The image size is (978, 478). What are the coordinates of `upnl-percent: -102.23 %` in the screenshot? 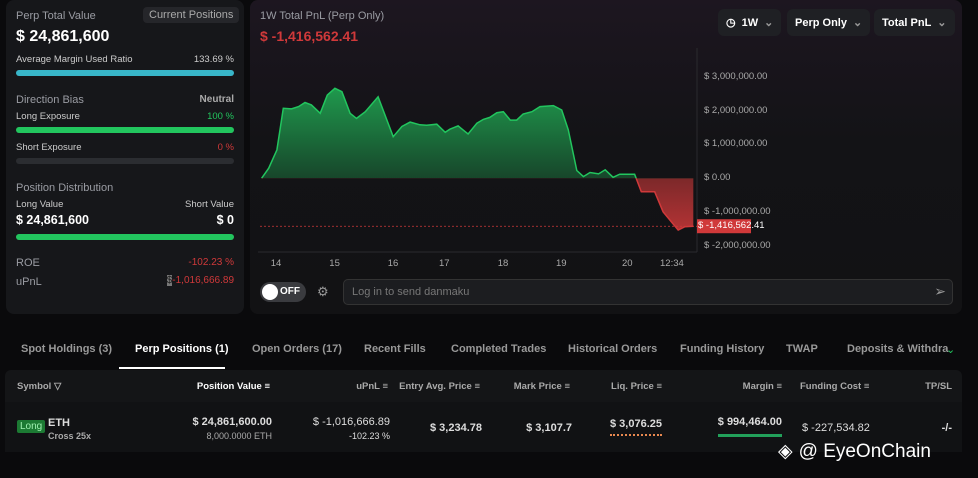 It's located at (369, 436).